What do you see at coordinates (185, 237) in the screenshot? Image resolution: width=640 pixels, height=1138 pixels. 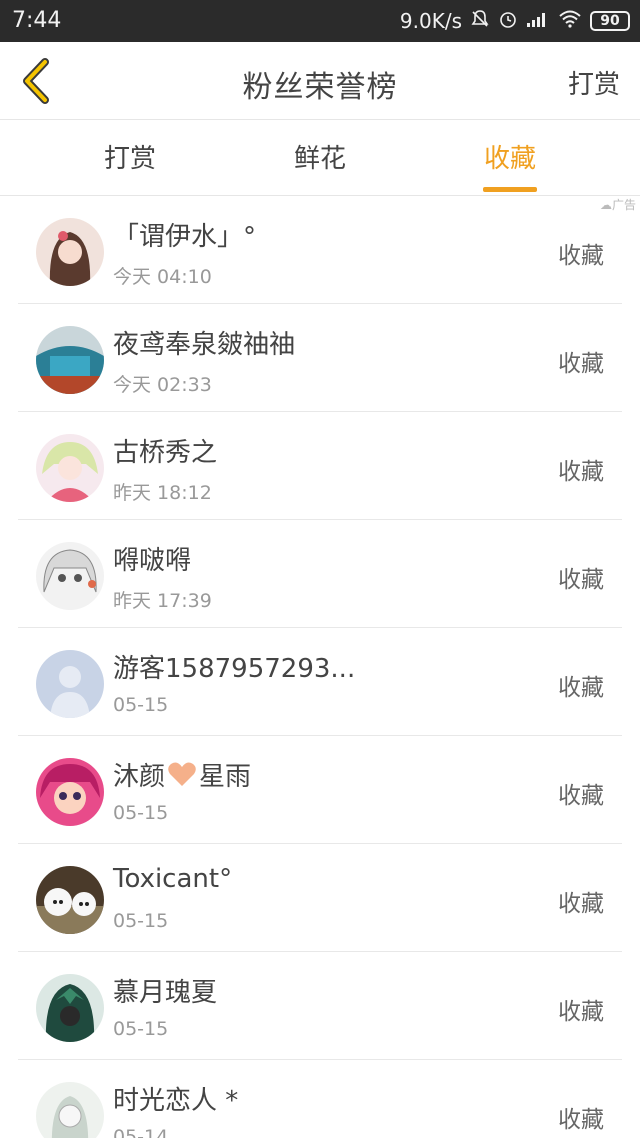 I see `fan-name: 「谓伊水」°` at bounding box center [185, 237].